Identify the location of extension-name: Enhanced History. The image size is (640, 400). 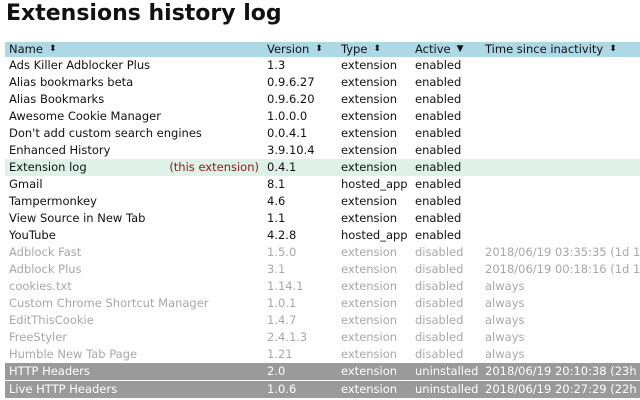
(59, 150).